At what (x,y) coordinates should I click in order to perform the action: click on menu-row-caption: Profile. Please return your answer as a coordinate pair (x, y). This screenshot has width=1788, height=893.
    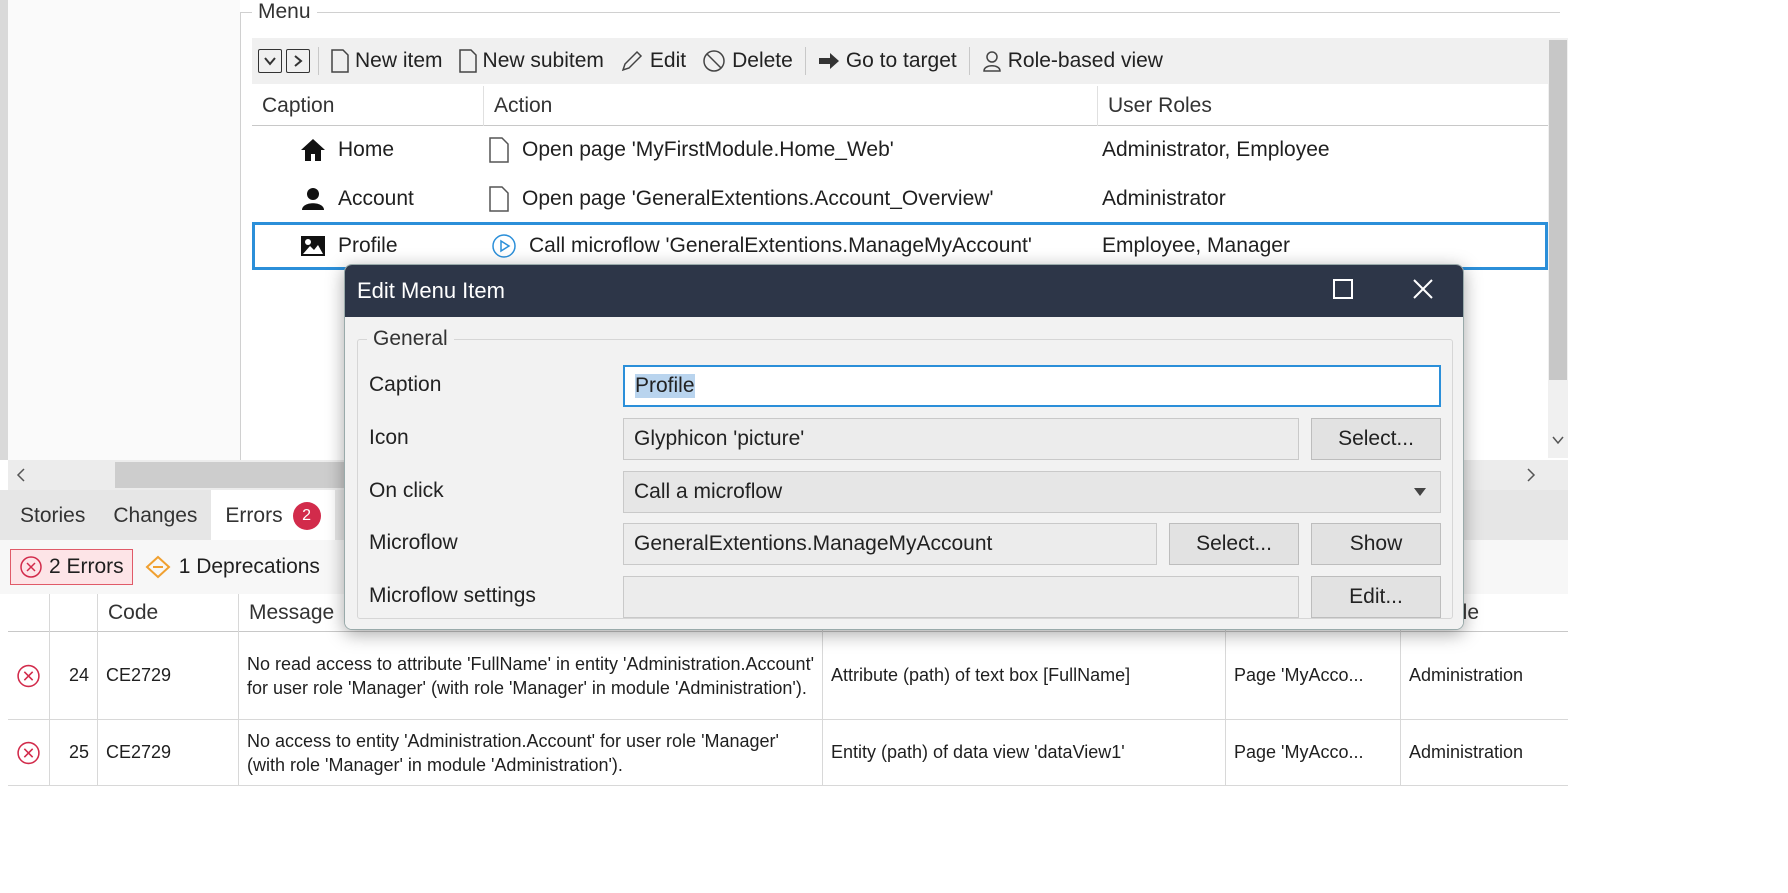
    Looking at the image, I should click on (368, 245).